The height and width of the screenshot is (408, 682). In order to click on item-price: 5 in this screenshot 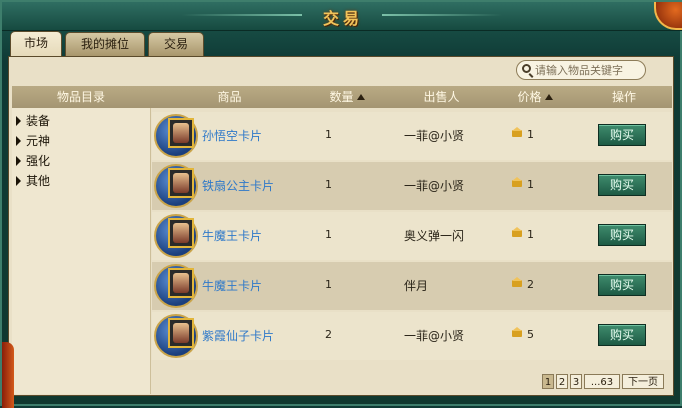, I will do `click(530, 334)`.